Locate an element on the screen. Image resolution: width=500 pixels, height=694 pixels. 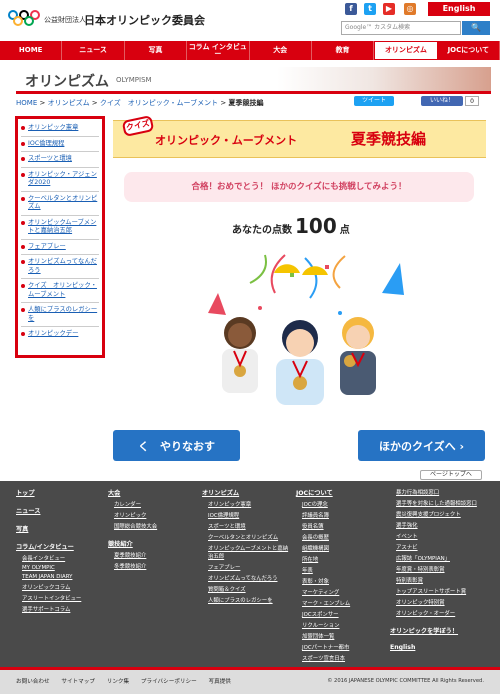
breadcrumb-olympism: オリンピズム is located at coordinates (69, 103).